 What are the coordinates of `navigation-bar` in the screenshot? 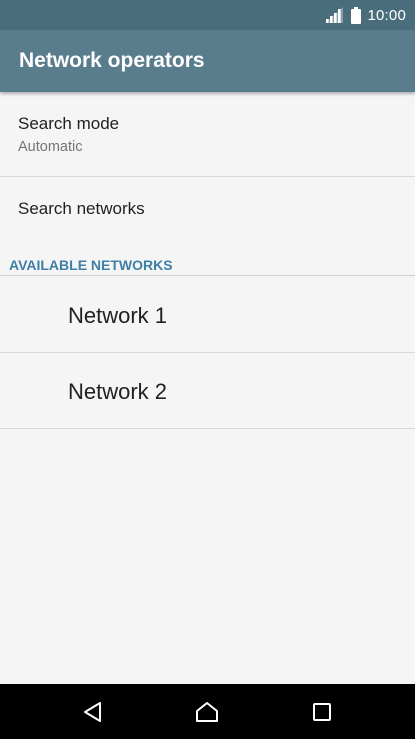 It's located at (207, 711).